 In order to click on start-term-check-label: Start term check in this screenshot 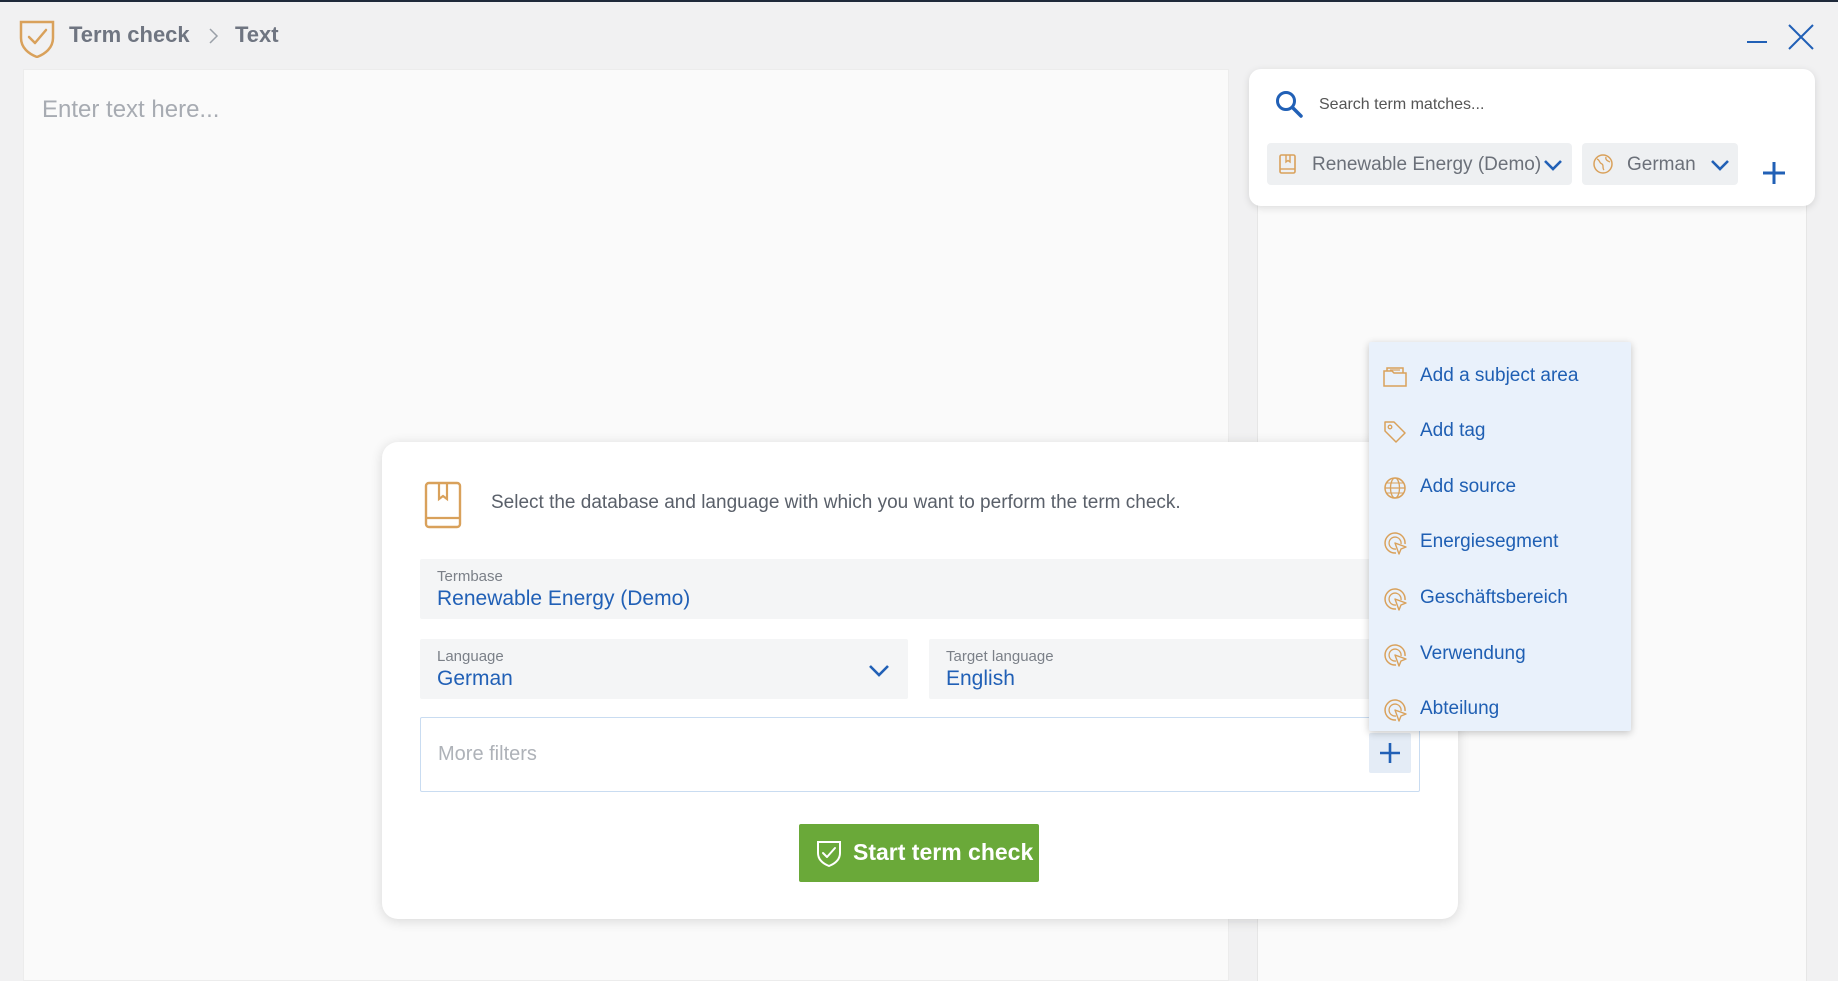, I will do `click(943, 852)`.